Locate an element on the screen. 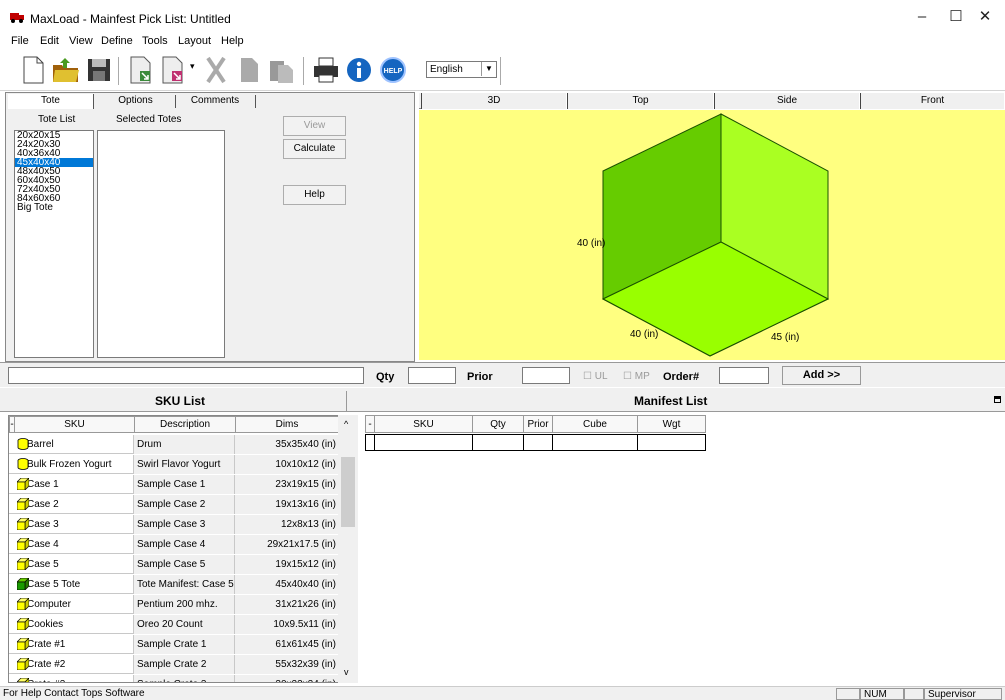 The height and width of the screenshot is (700, 1005). menu-layout: Layout is located at coordinates (194, 41).